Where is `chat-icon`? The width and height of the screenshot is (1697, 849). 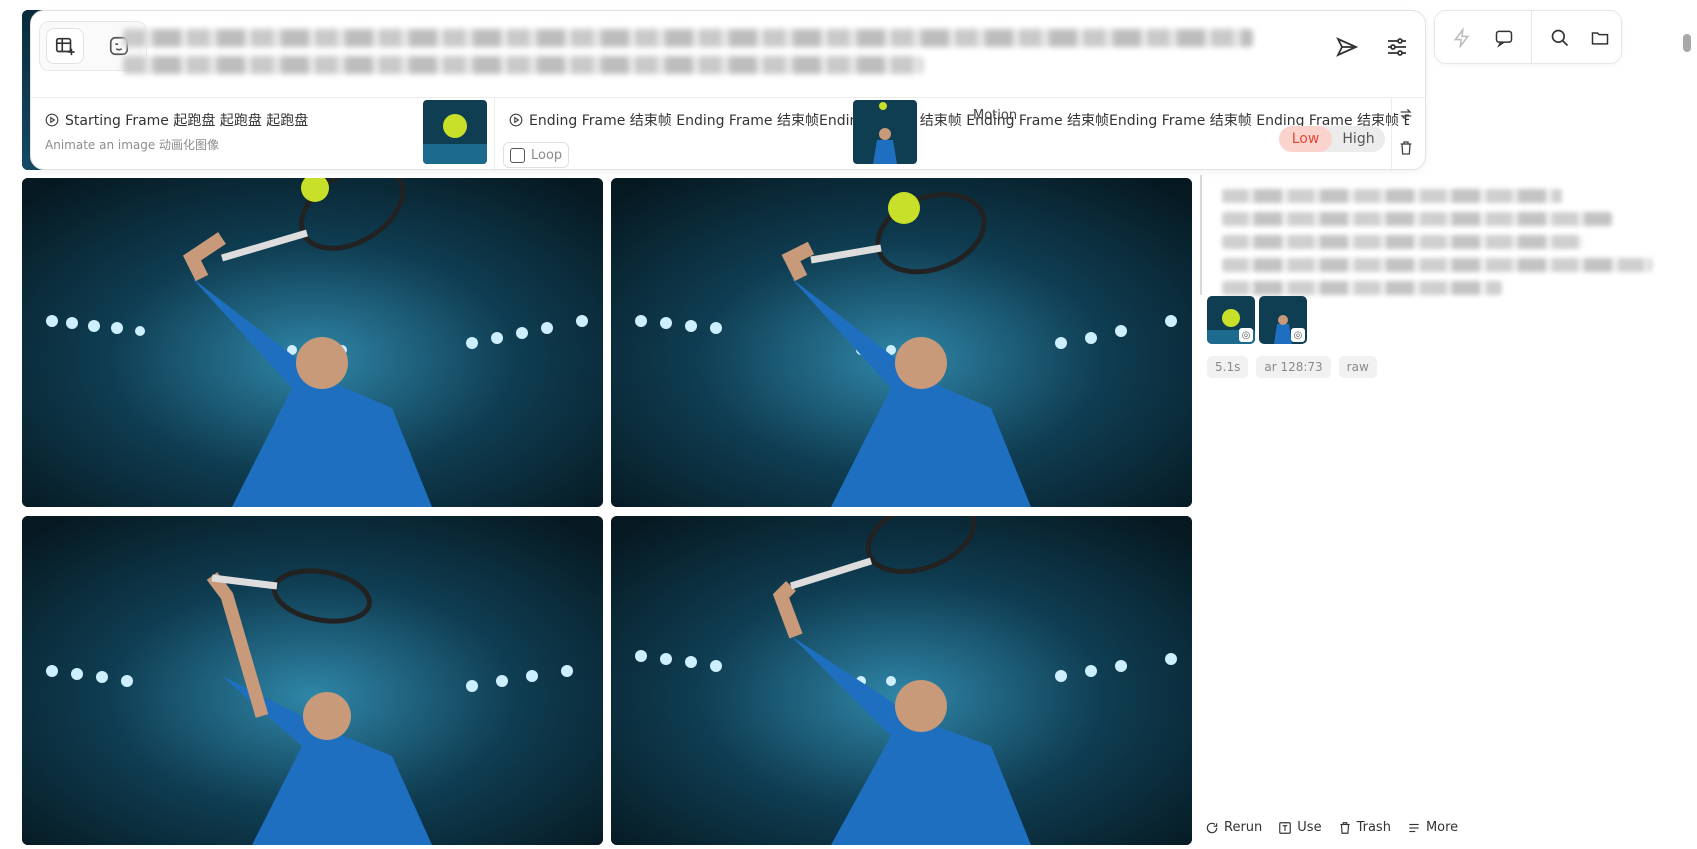 chat-icon is located at coordinates (1504, 39).